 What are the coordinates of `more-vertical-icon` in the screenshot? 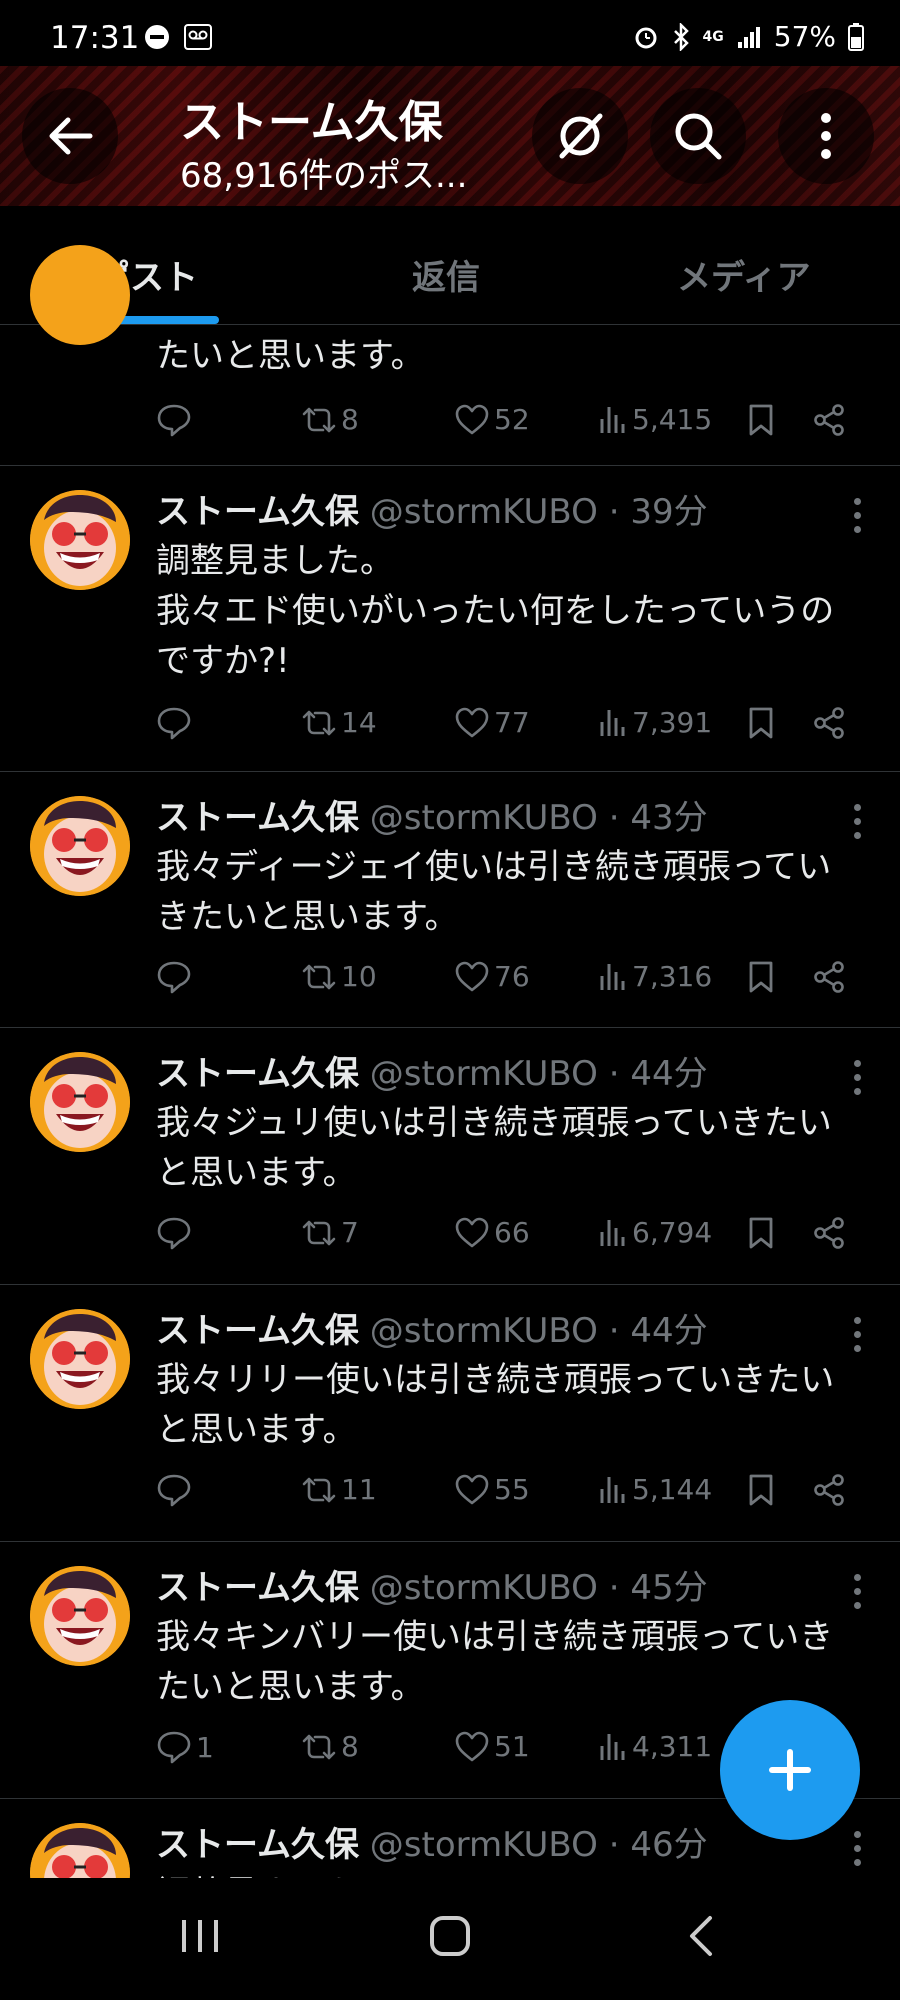 It's located at (826, 136).